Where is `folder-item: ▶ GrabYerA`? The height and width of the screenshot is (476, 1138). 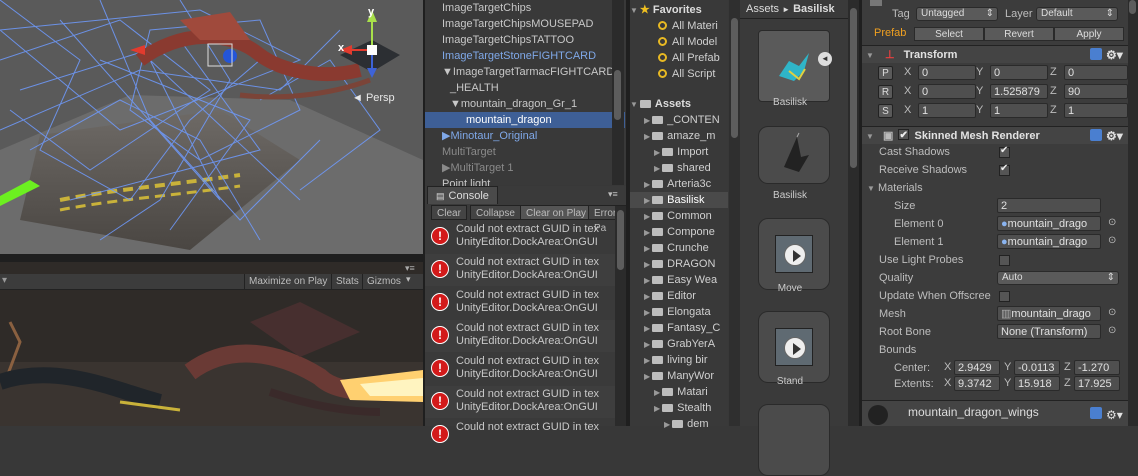 folder-item: ▶ GrabYerA is located at coordinates (679, 344).